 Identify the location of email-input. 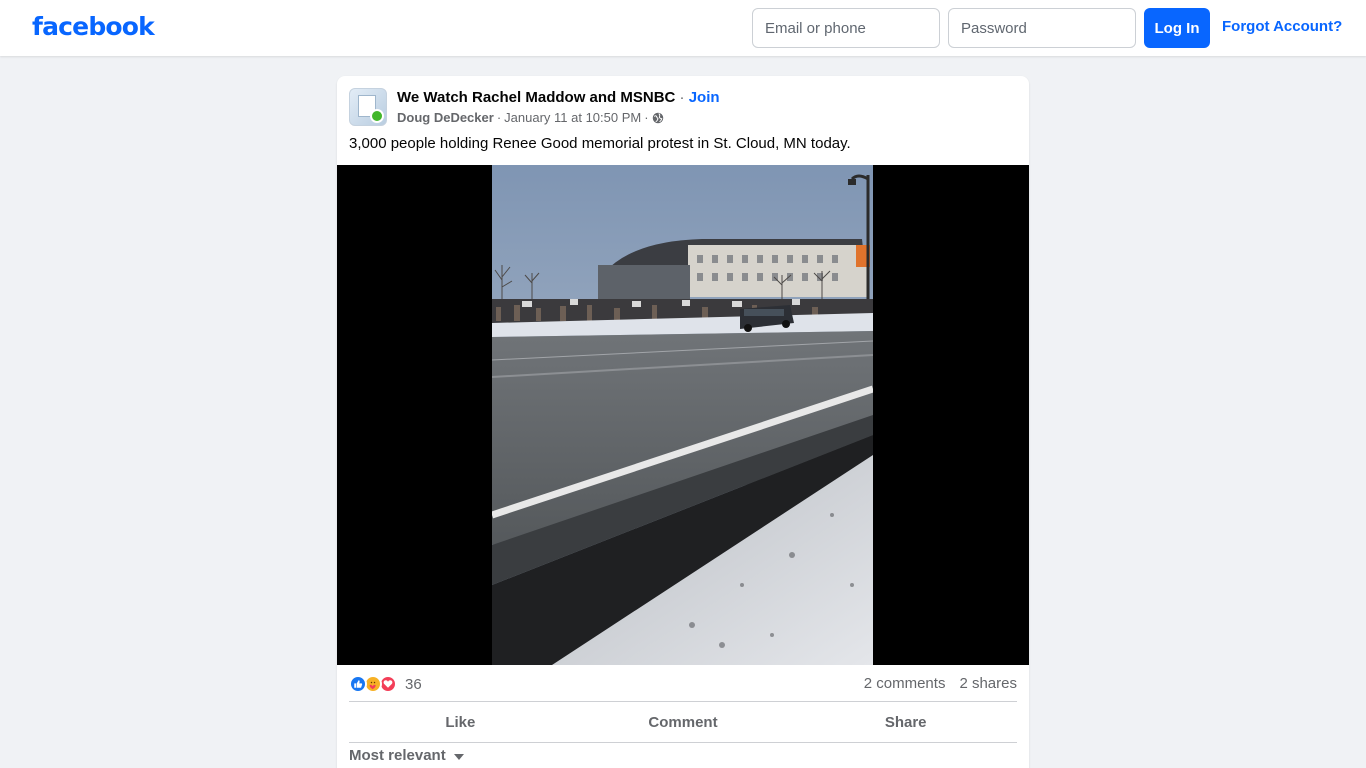
(846, 28).